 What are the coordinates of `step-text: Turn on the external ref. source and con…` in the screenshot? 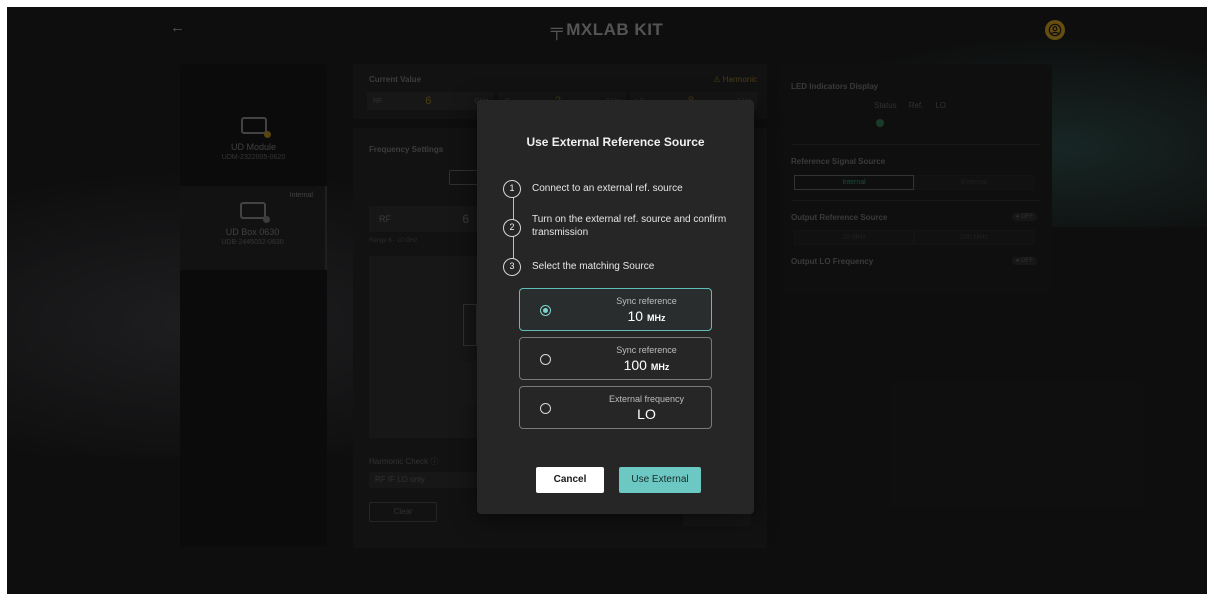 It's located at (629, 226).